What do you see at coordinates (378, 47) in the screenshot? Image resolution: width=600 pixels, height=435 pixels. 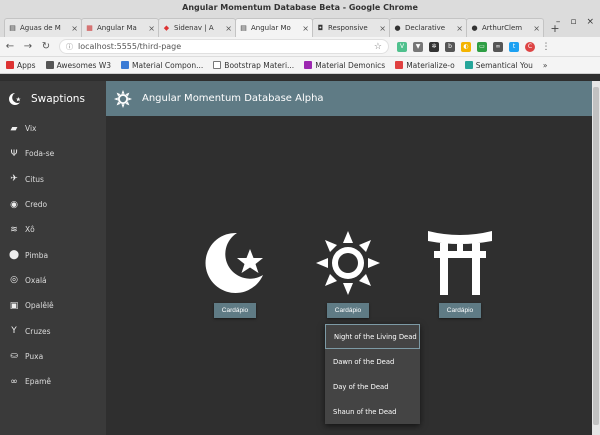 I see `bookmark-star-icon: ☆` at bounding box center [378, 47].